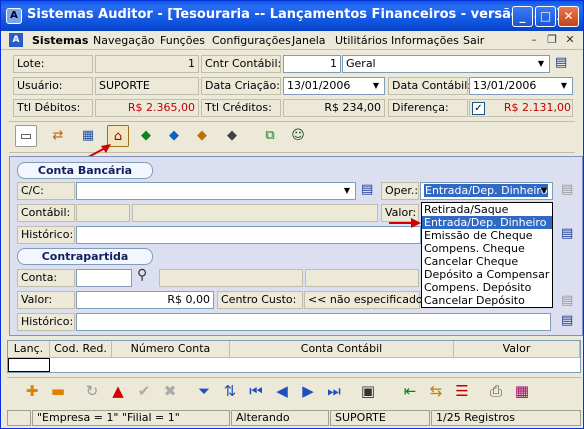 The image size is (584, 429). I want to click on remove-icon: ▬, so click(58, 391).